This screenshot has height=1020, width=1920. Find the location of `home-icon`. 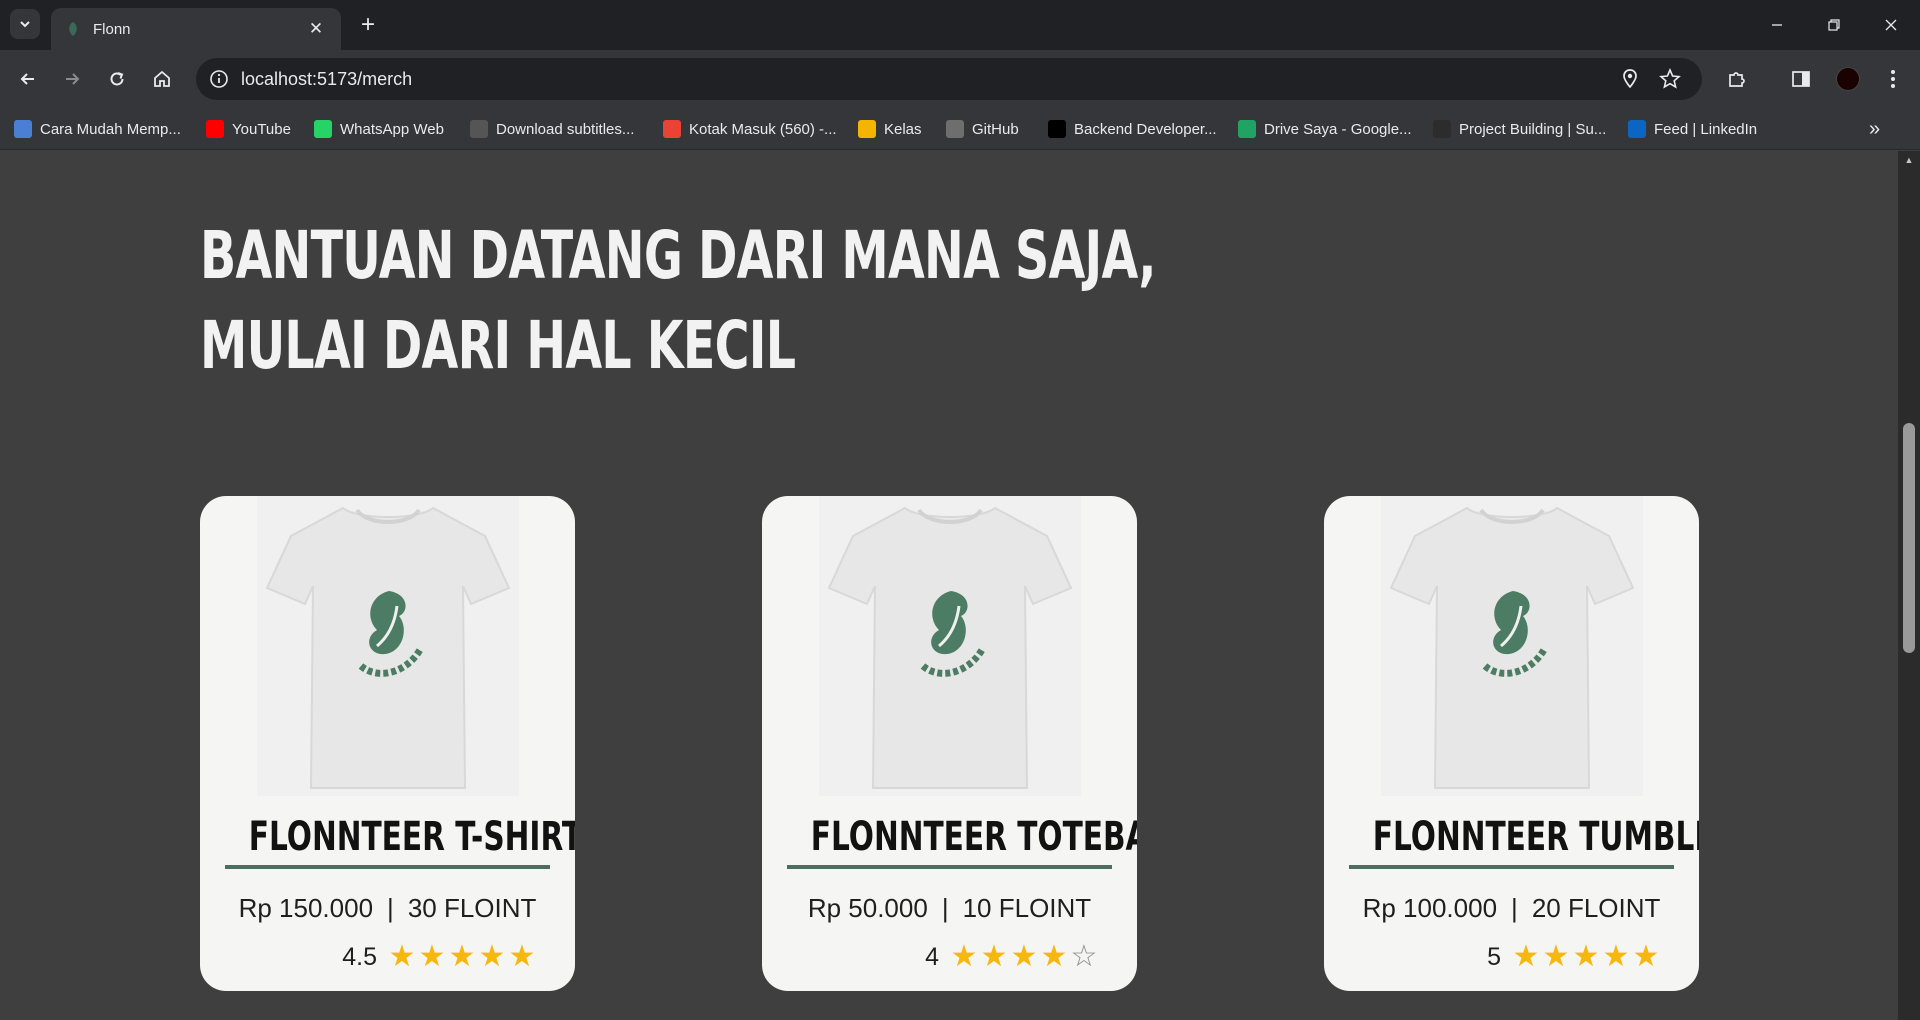

home-icon is located at coordinates (162, 78).